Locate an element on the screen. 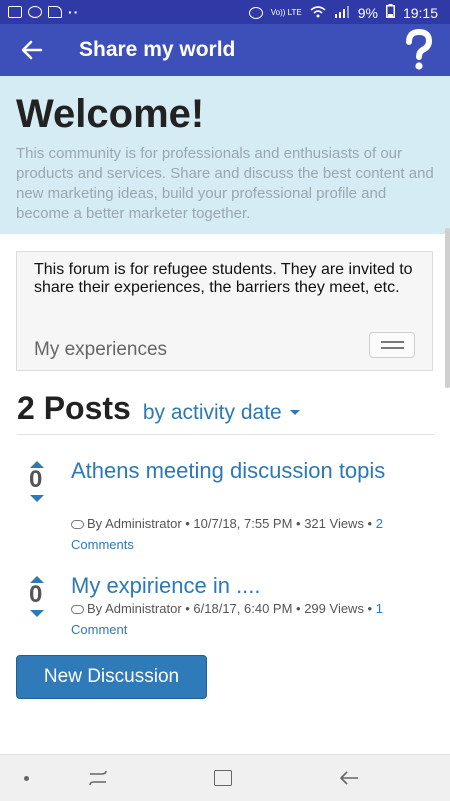 The width and height of the screenshot is (450, 801). home-icon is located at coordinates (223, 778).